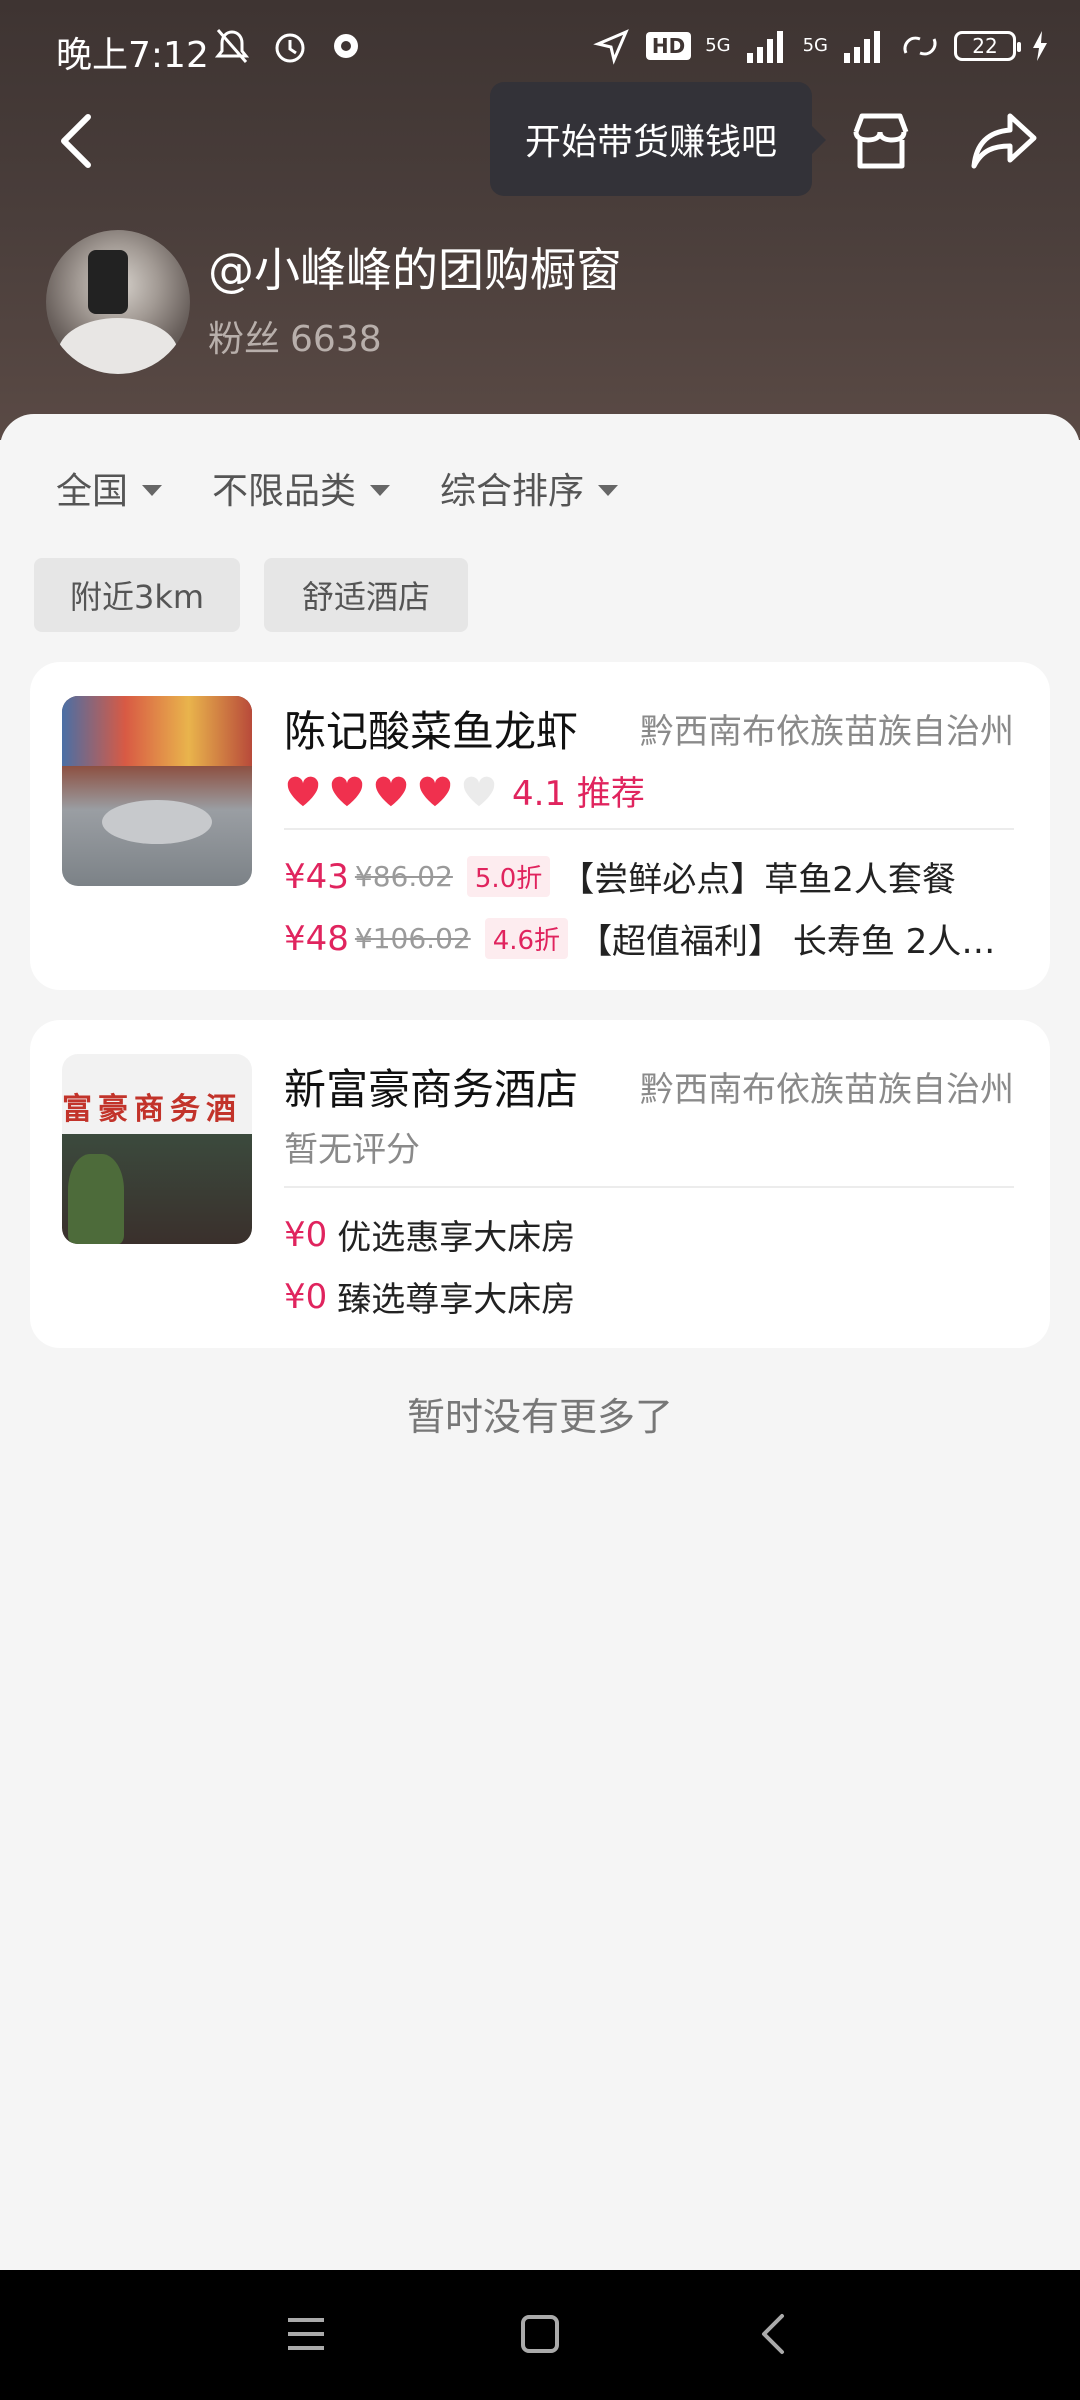 This screenshot has height=2400, width=1080. What do you see at coordinates (526, 938) in the screenshot?
I see `deal-discount-badge: 4.6折` at bounding box center [526, 938].